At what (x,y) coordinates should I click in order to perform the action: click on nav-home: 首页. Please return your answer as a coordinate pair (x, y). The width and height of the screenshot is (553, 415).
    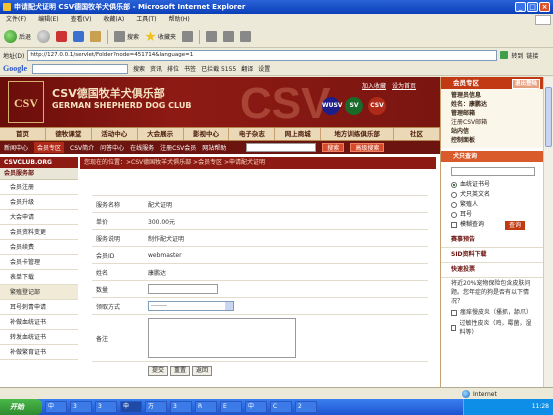
    Looking at the image, I should click on (23, 134).